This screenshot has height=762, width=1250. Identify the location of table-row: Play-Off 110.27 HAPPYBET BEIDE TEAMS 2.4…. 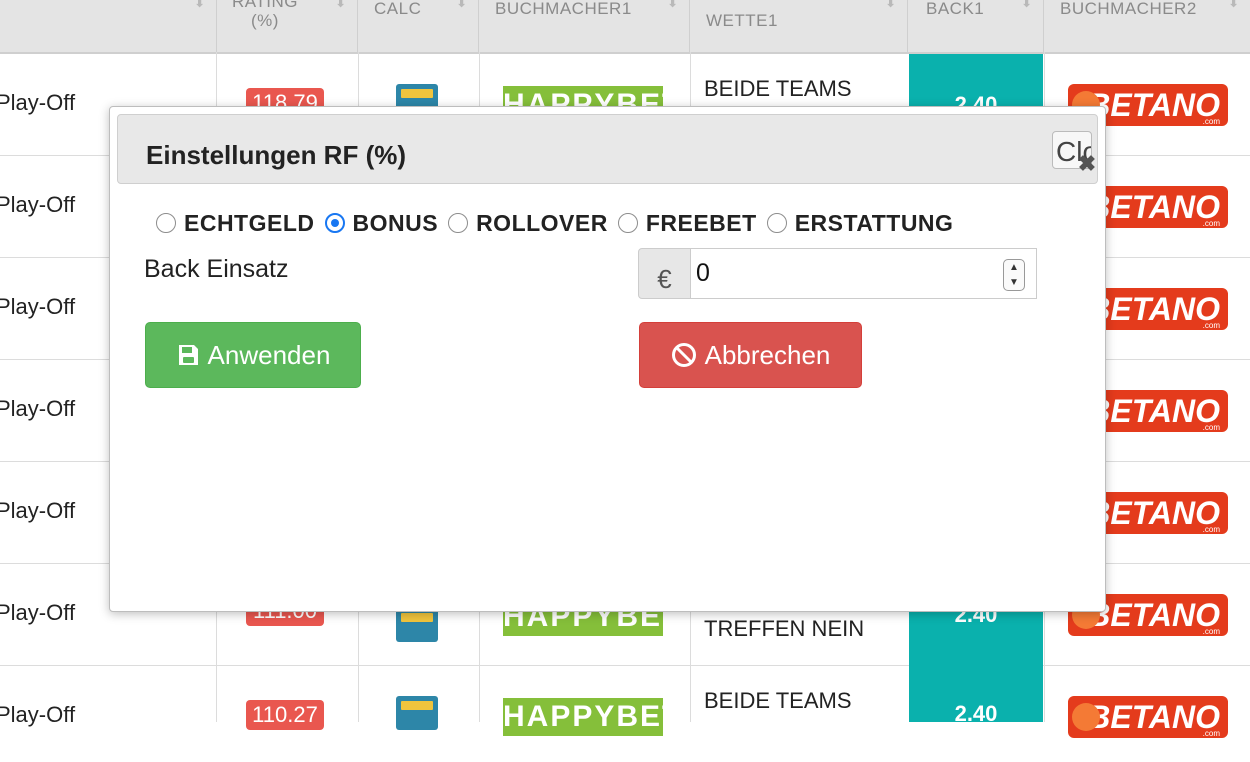
(625, 702).